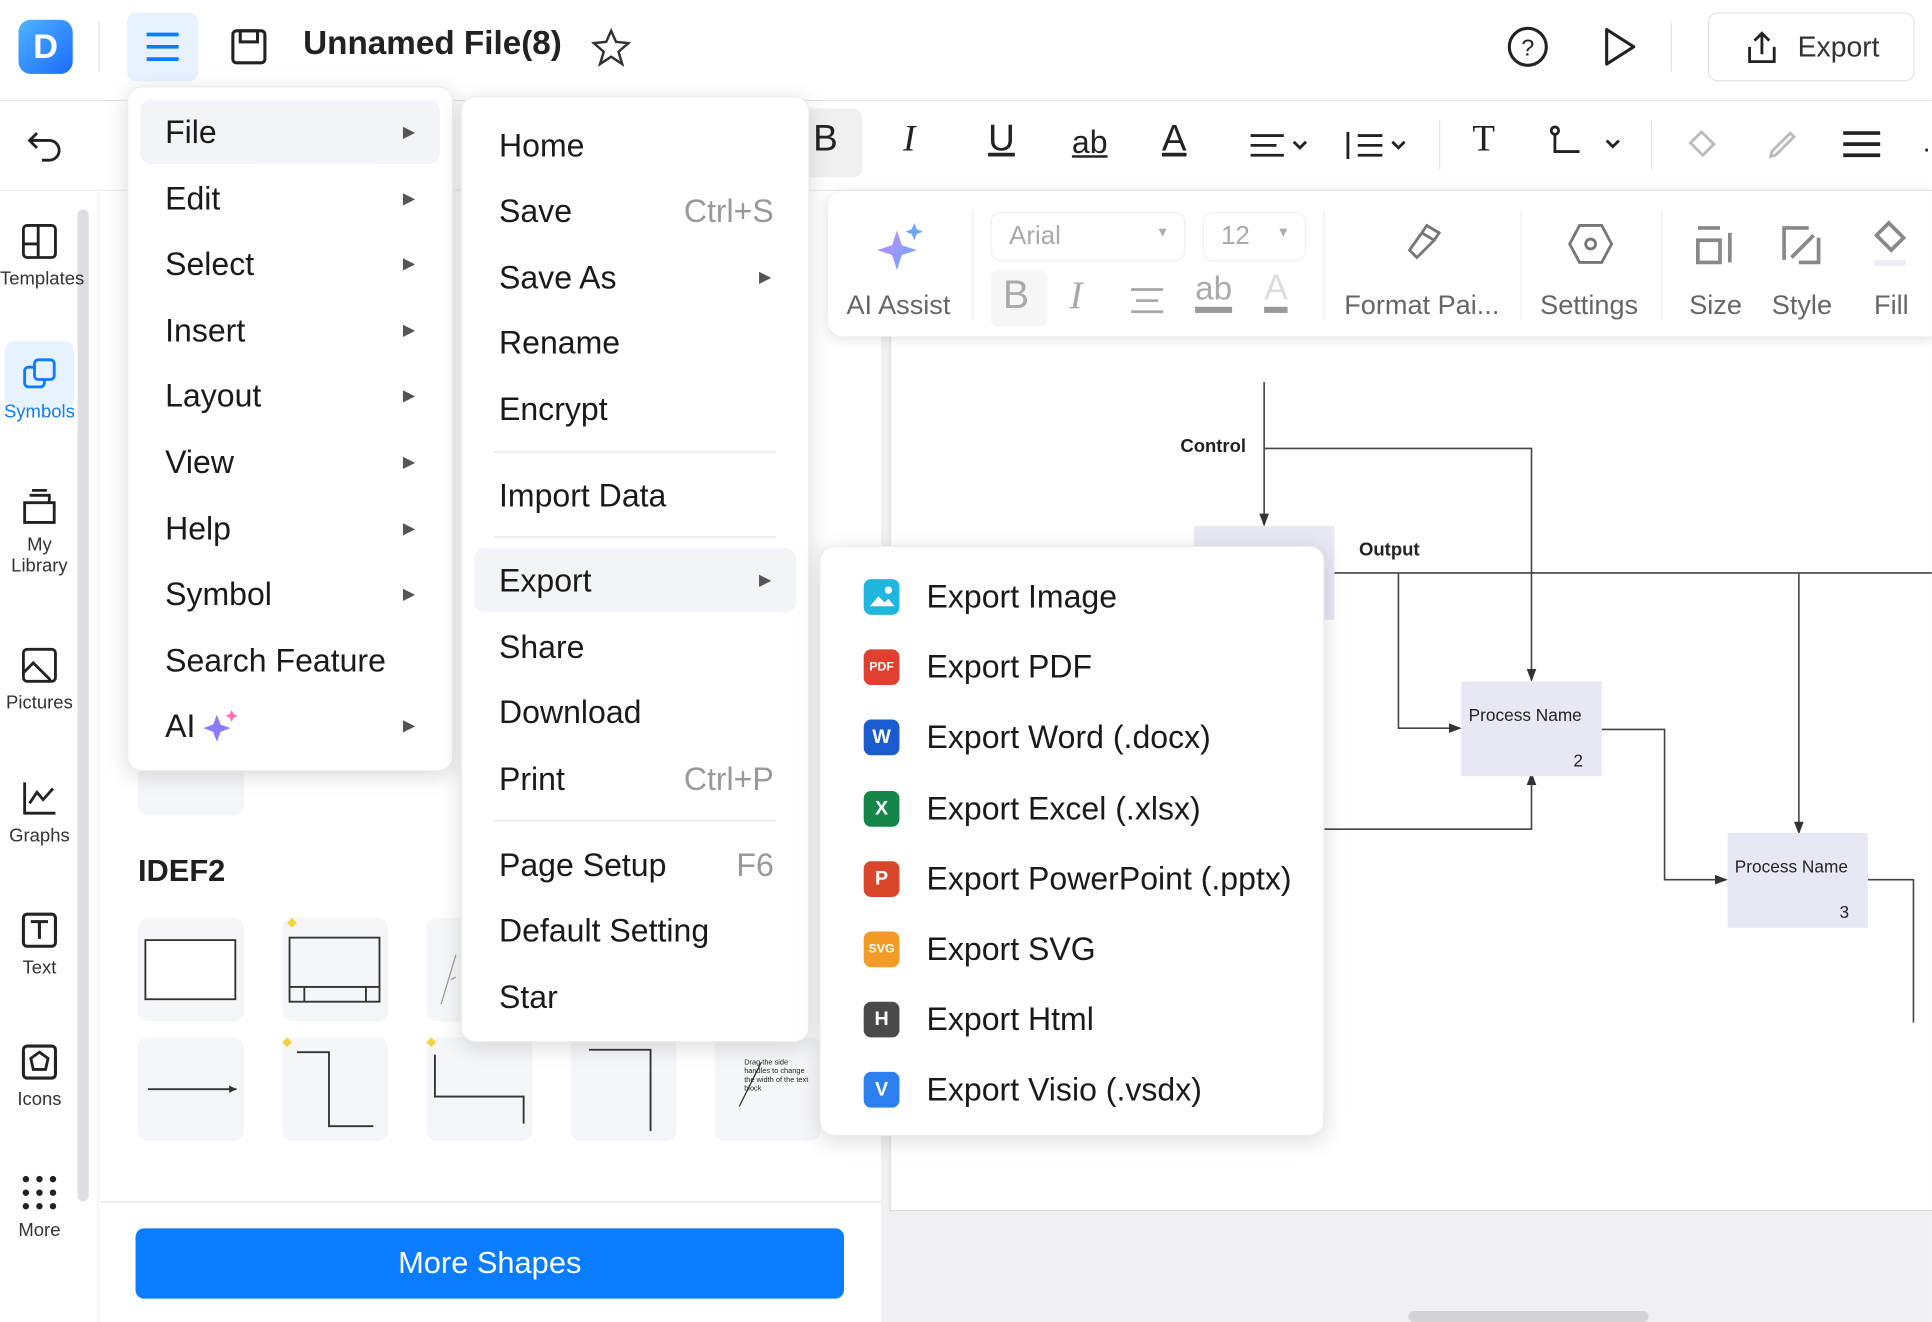 Image resolution: width=1932 pixels, height=1322 pixels. I want to click on menu-item-edit: Edit ▶, so click(289, 198).